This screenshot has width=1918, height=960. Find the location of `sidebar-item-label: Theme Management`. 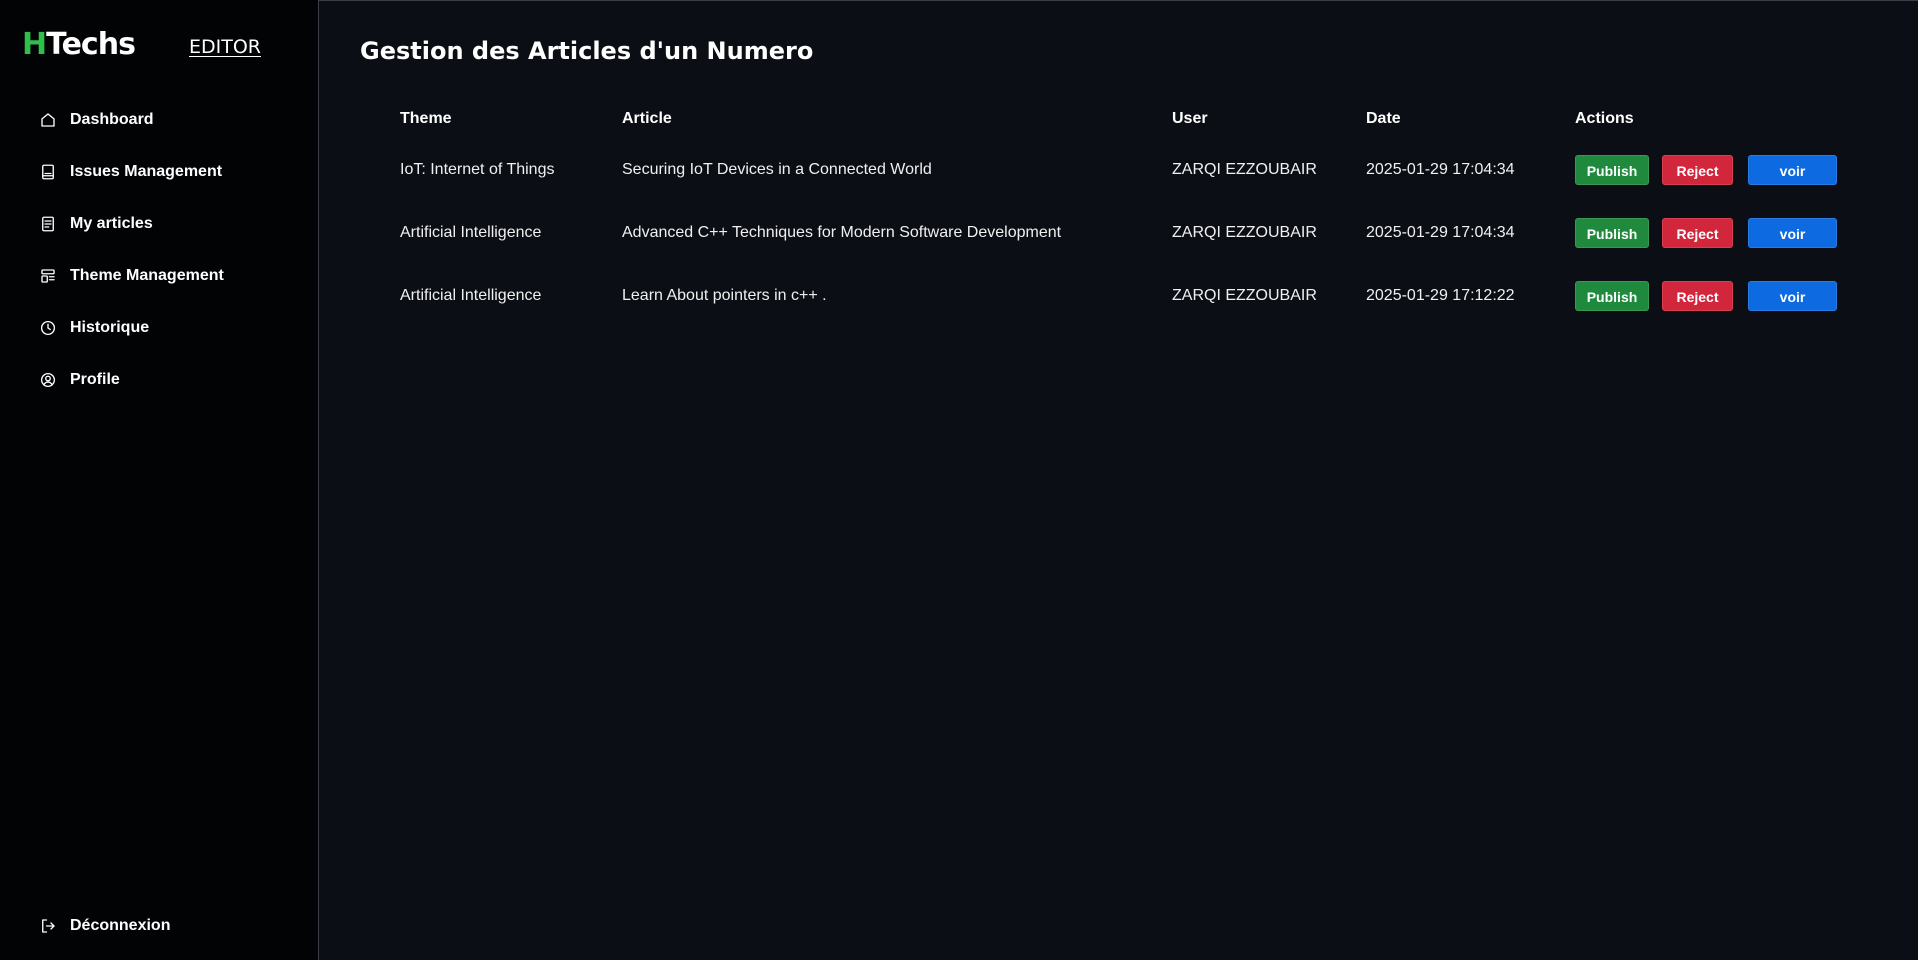

sidebar-item-label: Theme Management is located at coordinates (147, 275).